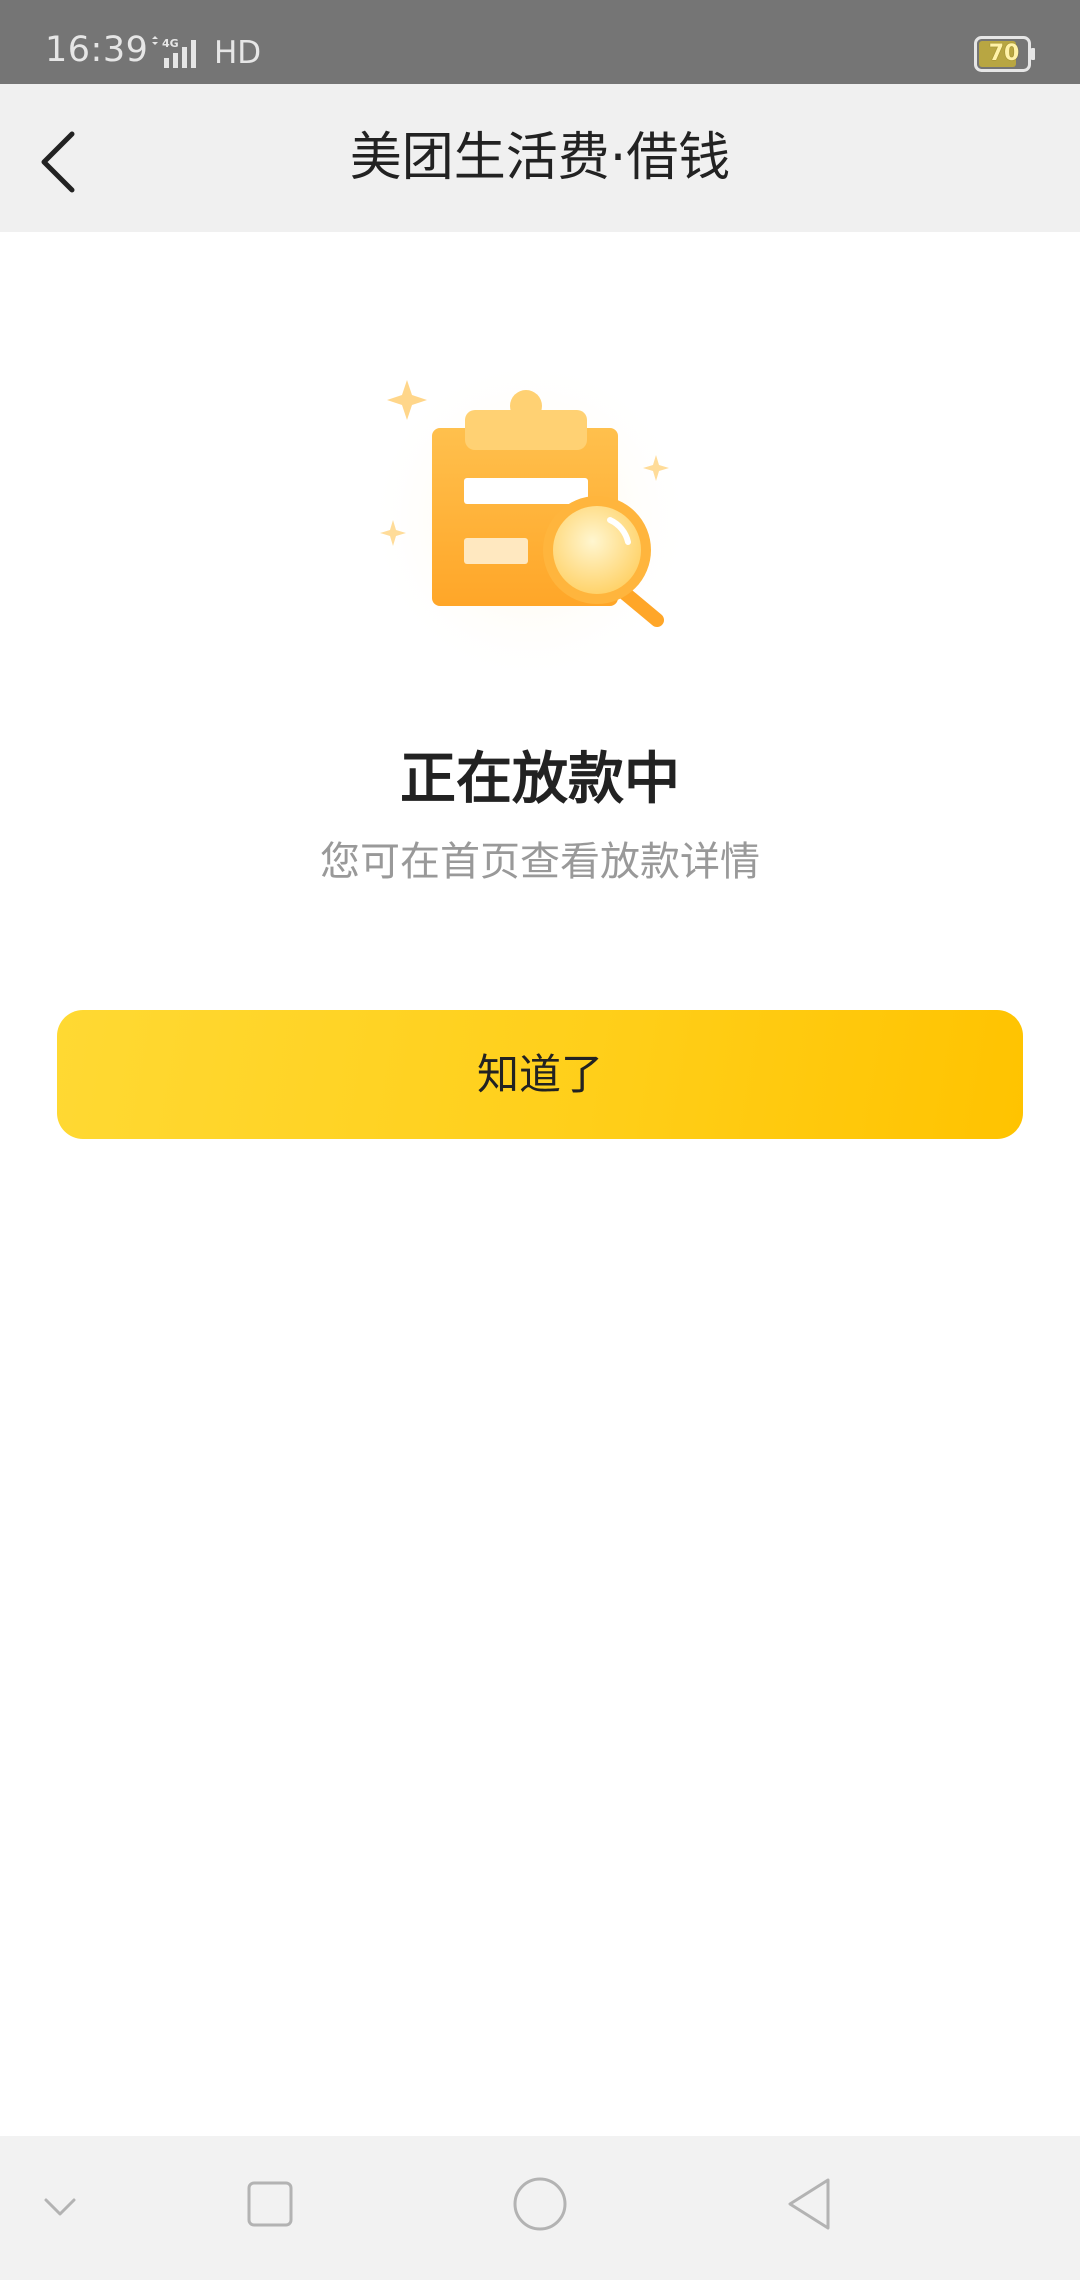  I want to click on system-nav-bar, so click(540, 2208).